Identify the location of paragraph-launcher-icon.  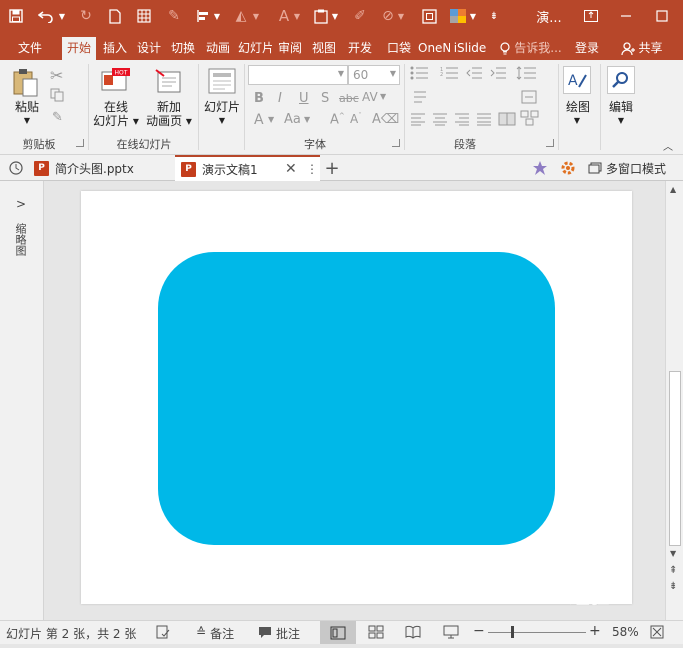
(550, 143).